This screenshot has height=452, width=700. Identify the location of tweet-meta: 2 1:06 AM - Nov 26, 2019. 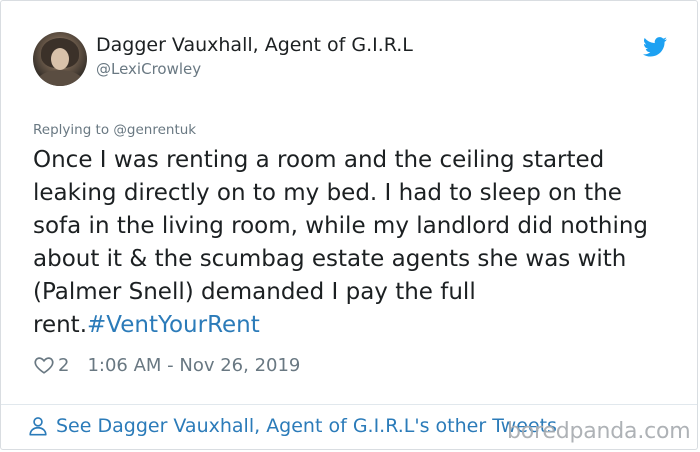
(166, 365).